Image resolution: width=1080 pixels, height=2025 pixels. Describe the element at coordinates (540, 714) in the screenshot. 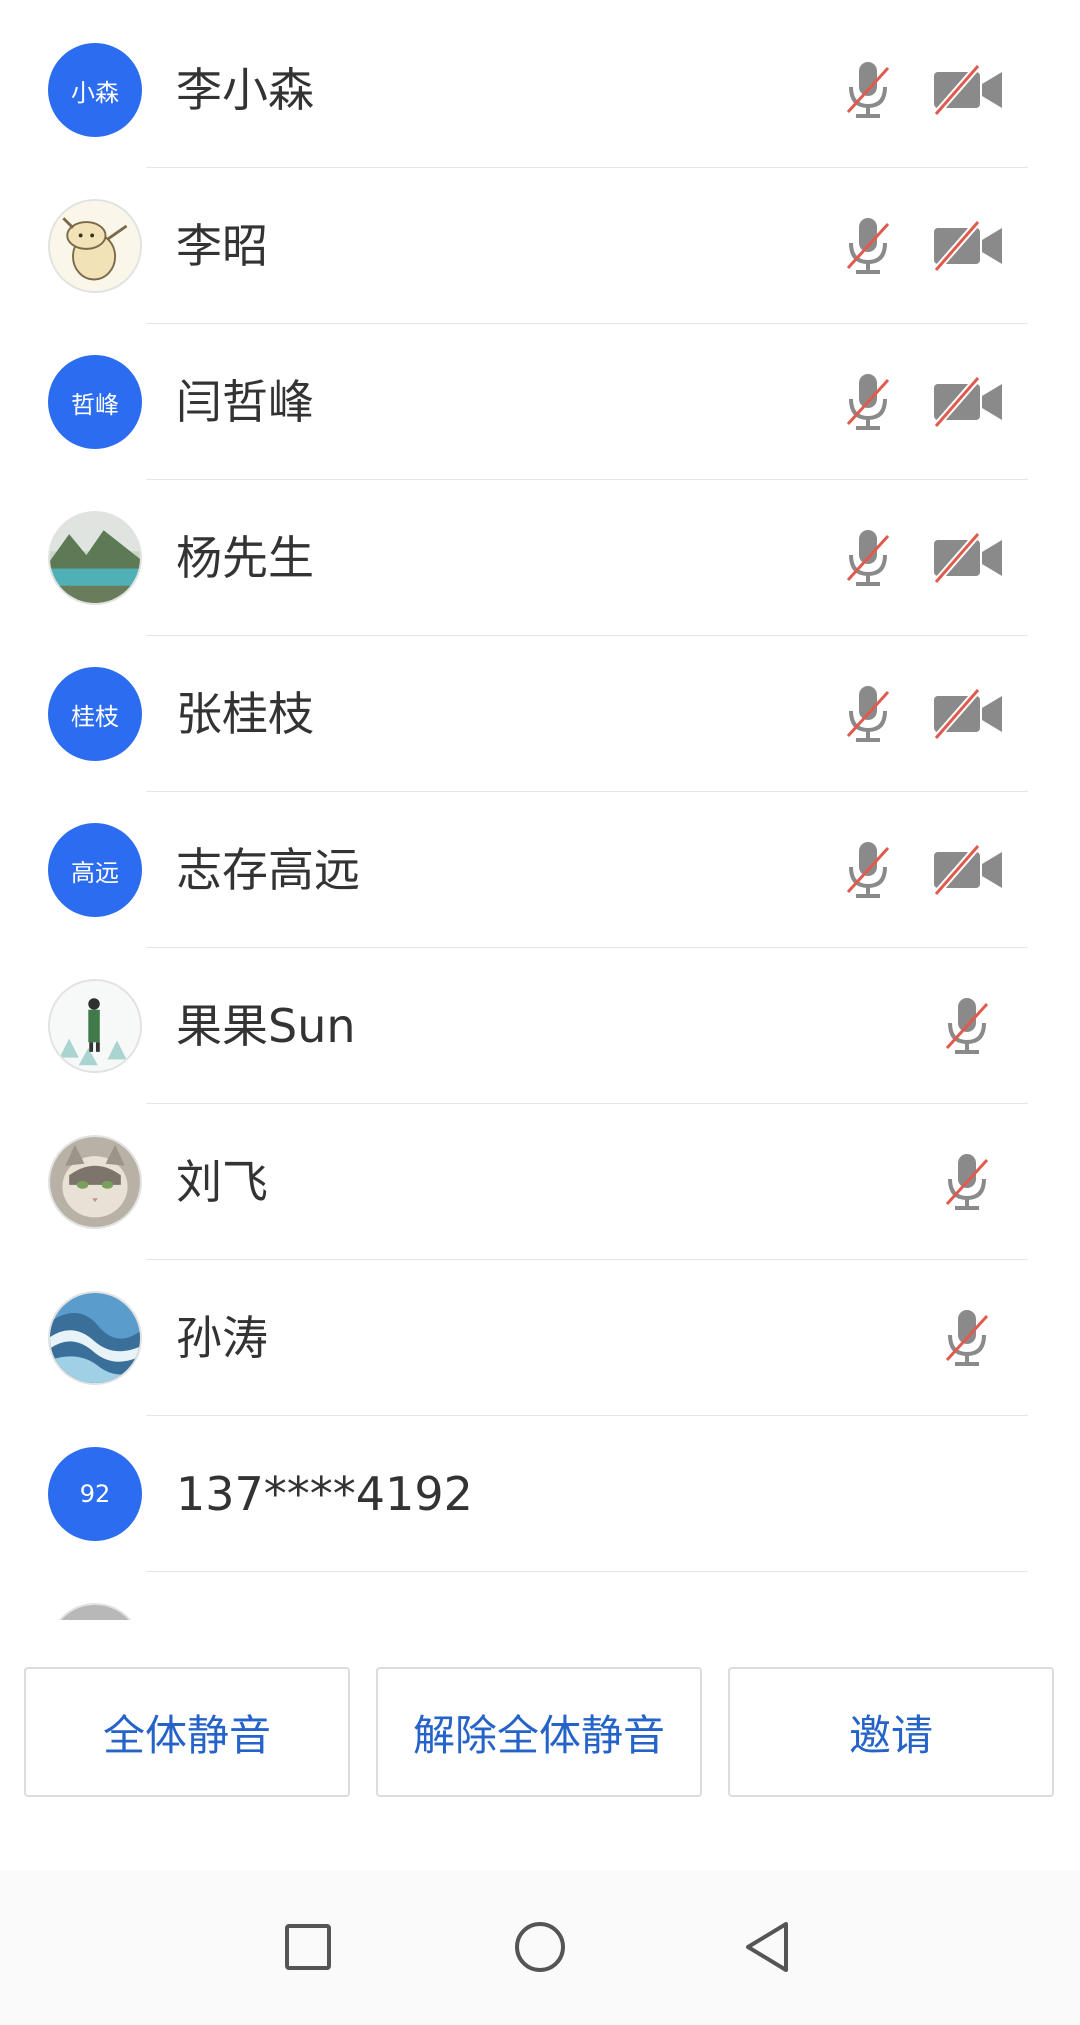

I see `participant-row: 桂枝 张桂枝` at that location.